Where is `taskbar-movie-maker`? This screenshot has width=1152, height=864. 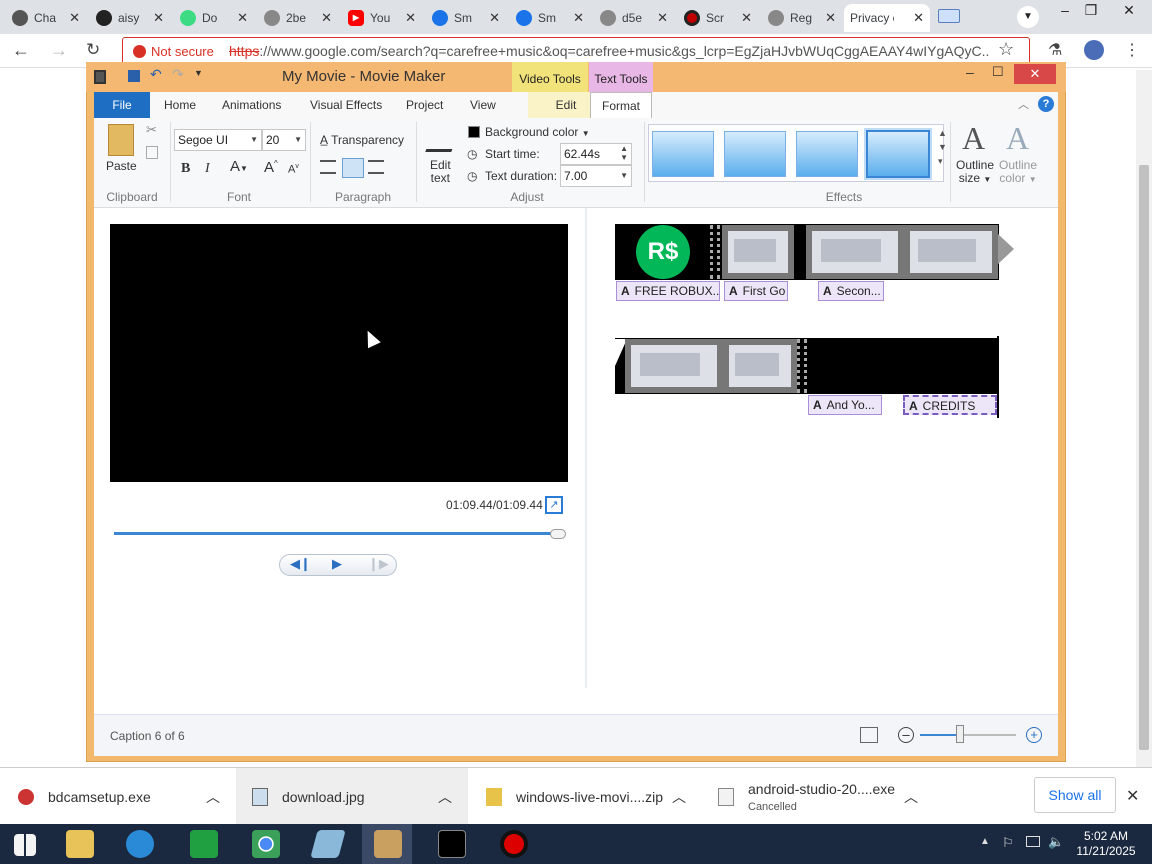 taskbar-movie-maker is located at coordinates (387, 844).